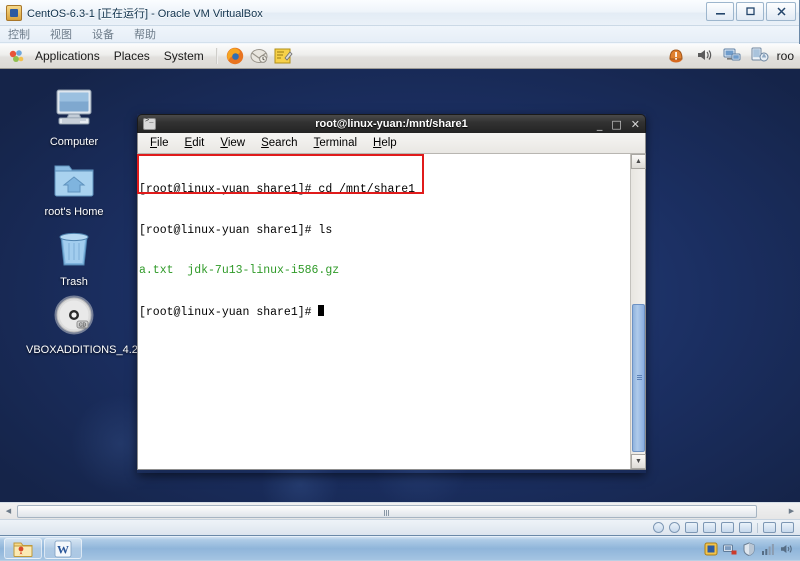 Image resolution: width=800 pixels, height=561 pixels. Describe the element at coordinates (67, 56) in the screenshot. I see `applications-menu: Applications` at that location.